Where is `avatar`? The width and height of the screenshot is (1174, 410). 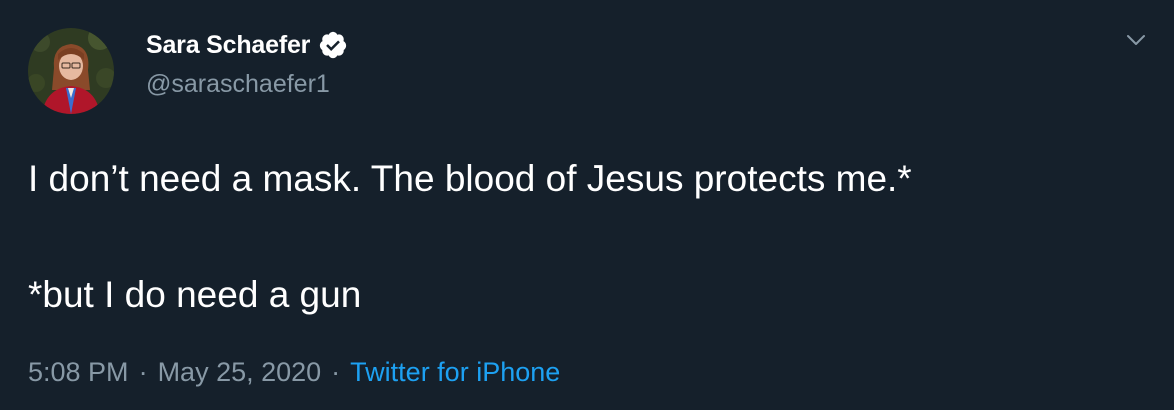 avatar is located at coordinates (71, 71).